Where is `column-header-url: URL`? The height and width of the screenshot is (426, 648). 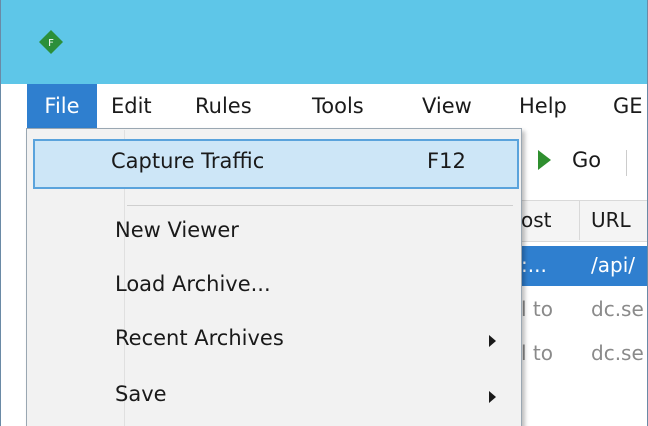 column-header-url: URL is located at coordinates (611, 220).